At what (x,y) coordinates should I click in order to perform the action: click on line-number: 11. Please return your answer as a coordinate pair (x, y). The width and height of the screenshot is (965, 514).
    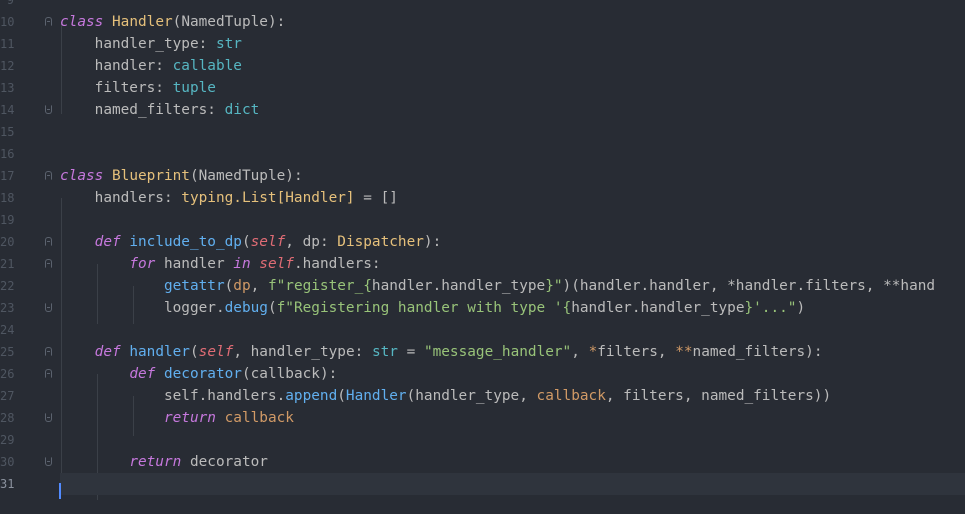
    Looking at the image, I should click on (7, 44).